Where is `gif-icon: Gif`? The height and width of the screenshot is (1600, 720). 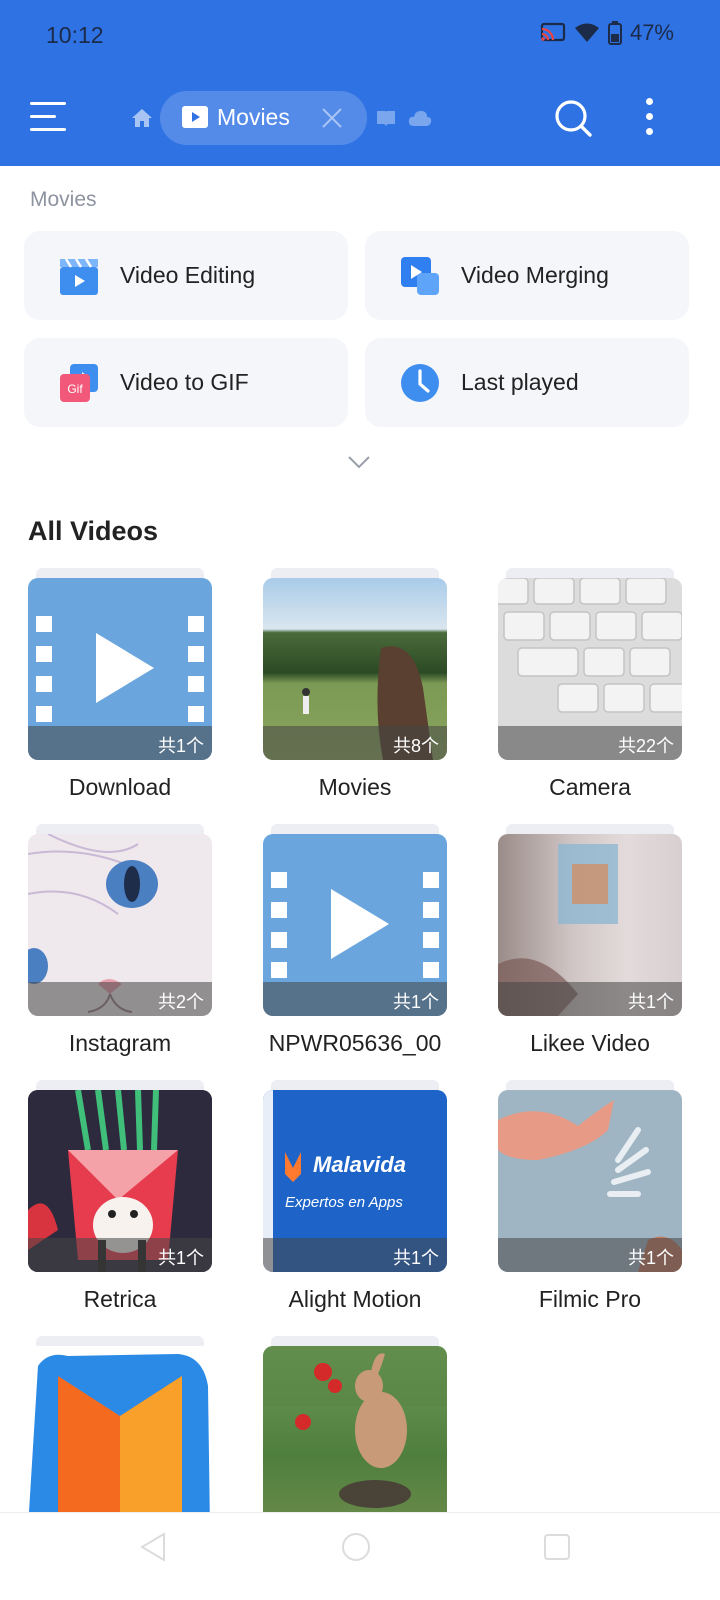
gif-icon: Gif is located at coordinates (79, 383).